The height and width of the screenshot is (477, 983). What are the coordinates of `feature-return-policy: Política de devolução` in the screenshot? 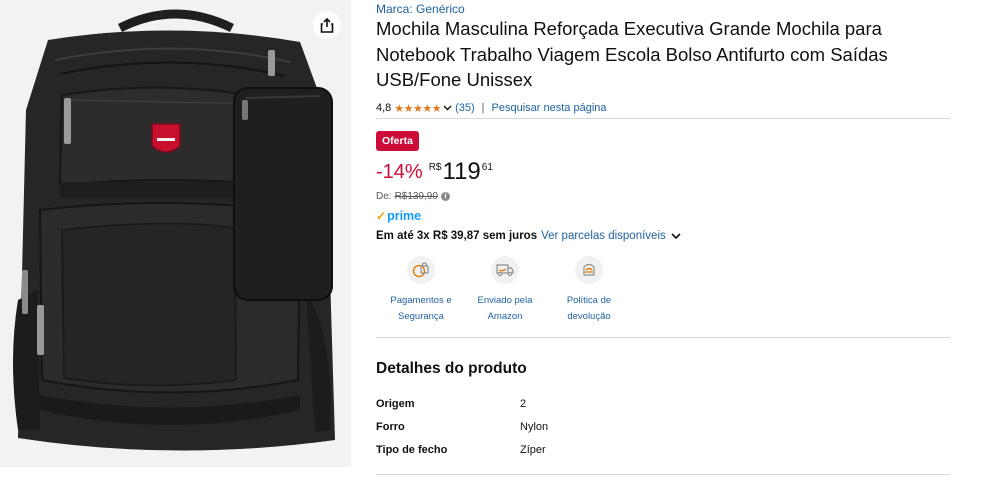 It's located at (589, 290).